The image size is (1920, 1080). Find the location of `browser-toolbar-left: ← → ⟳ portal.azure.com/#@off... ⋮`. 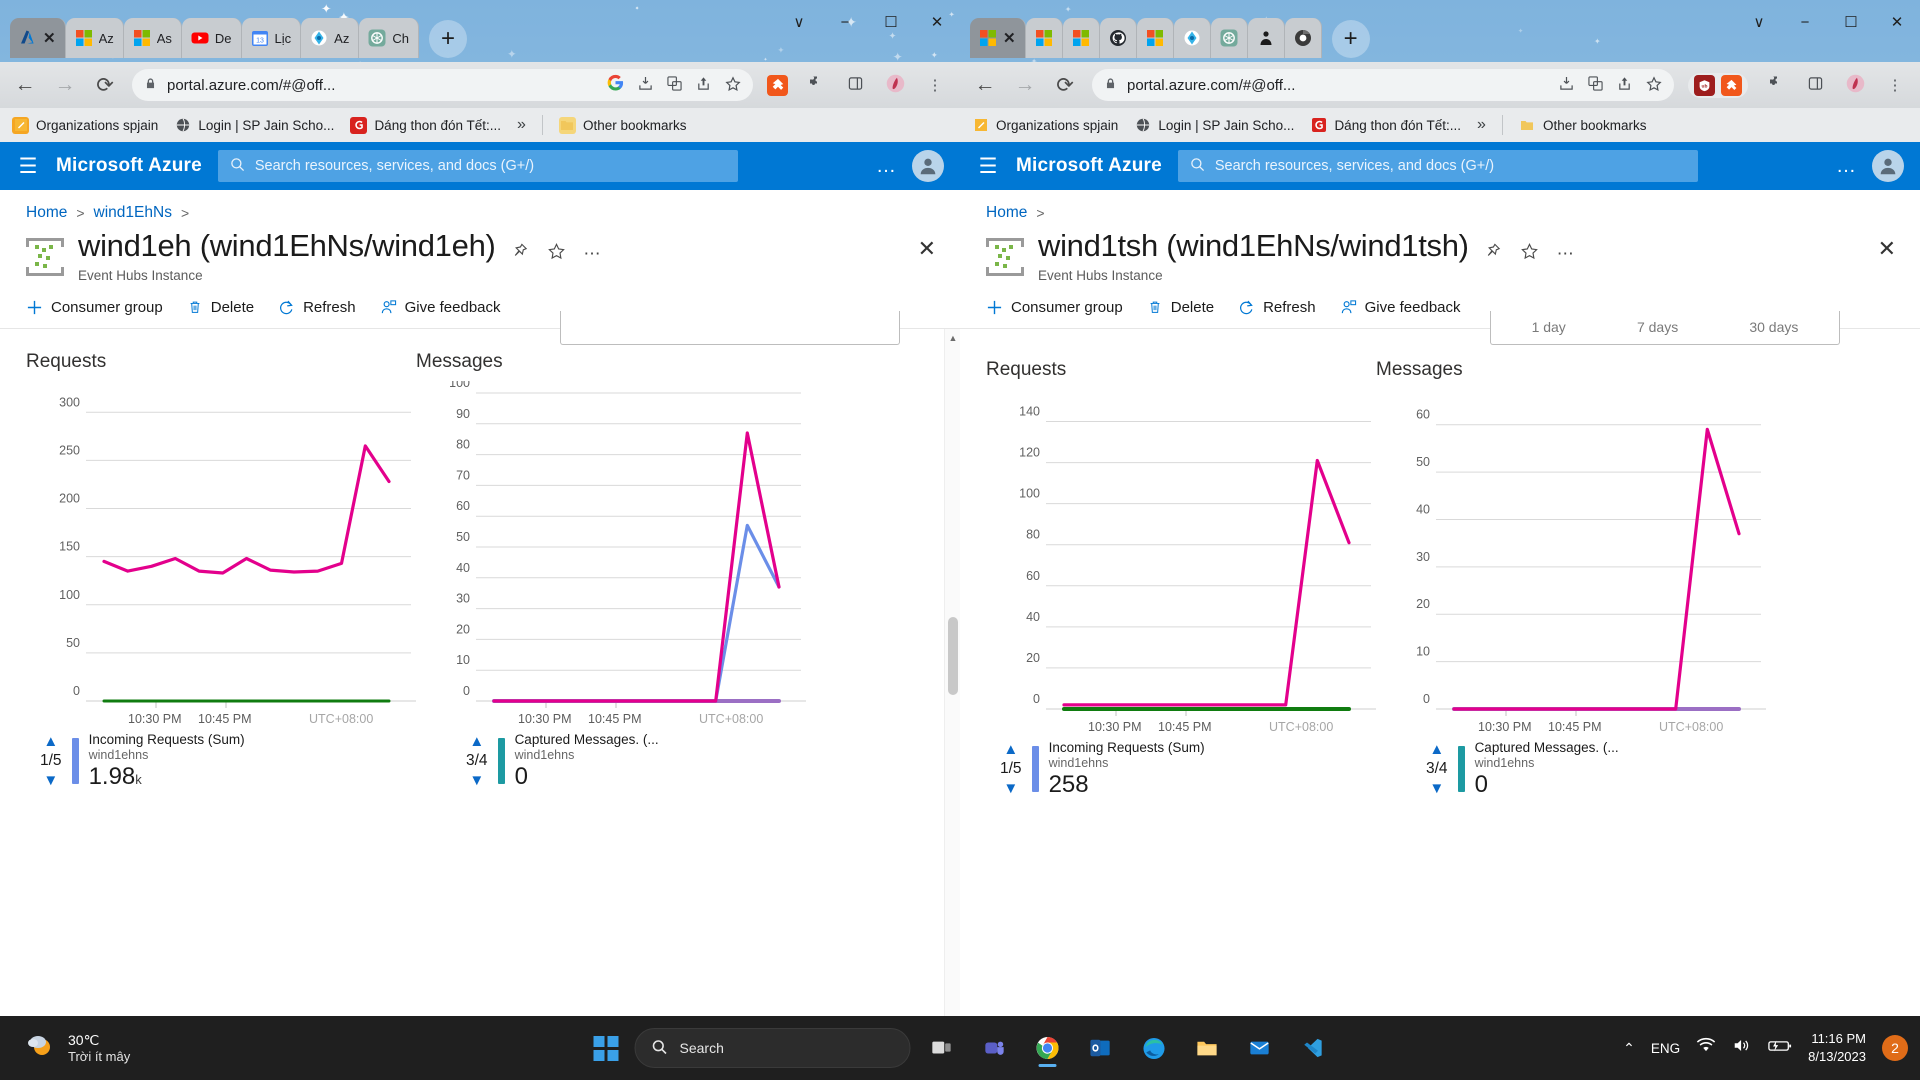

browser-toolbar-left: ← → ⟳ portal.azure.com/#@off... ⋮ is located at coordinates (480, 85).